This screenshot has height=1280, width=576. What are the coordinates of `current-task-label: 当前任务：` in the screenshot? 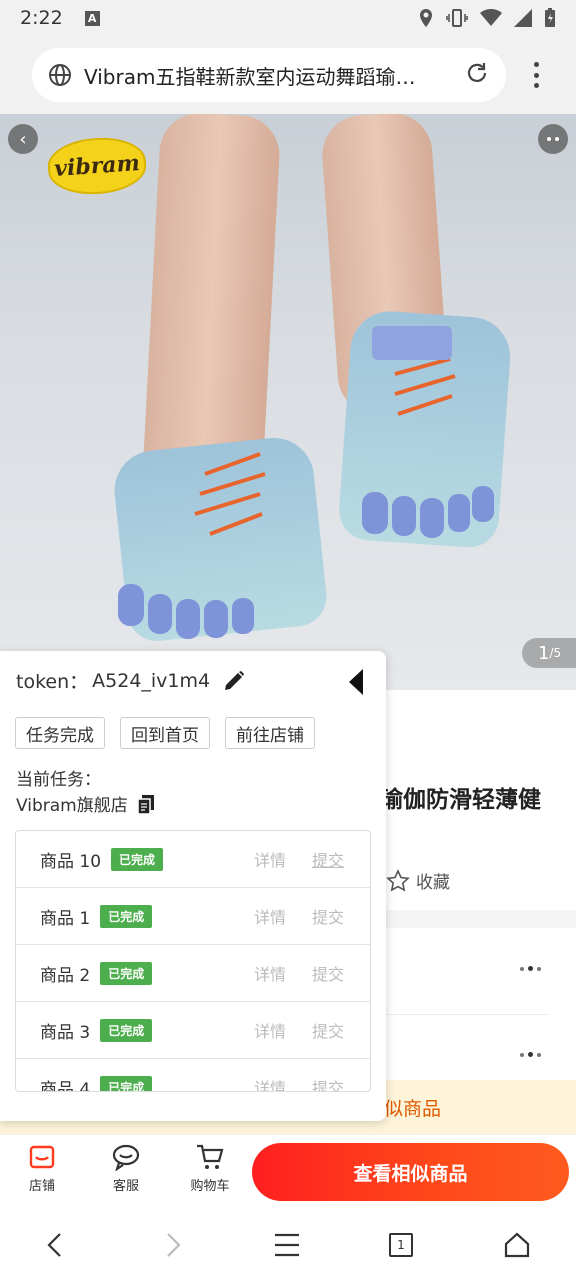 It's located at (58, 780).